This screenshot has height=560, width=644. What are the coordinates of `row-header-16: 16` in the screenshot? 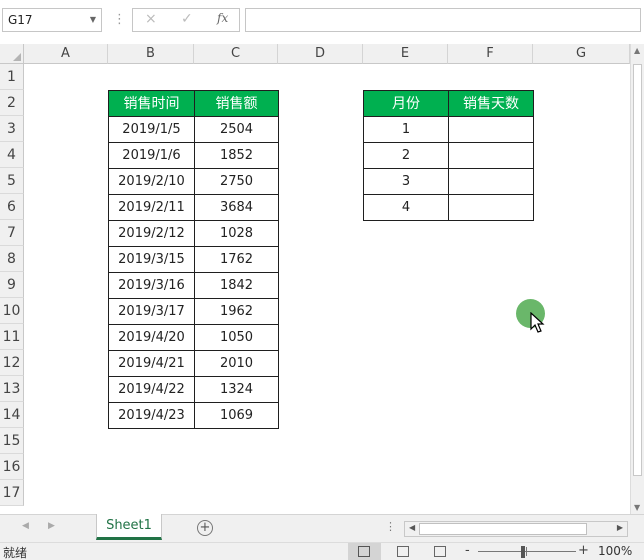 It's located at (12, 467).